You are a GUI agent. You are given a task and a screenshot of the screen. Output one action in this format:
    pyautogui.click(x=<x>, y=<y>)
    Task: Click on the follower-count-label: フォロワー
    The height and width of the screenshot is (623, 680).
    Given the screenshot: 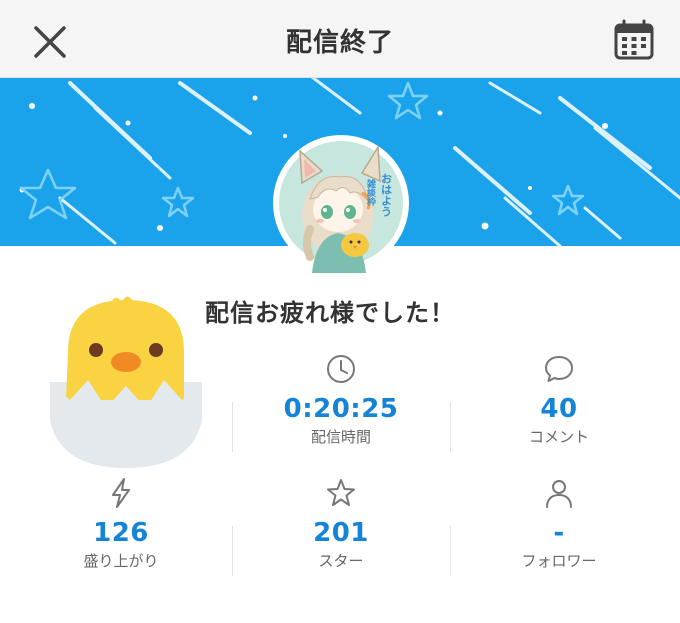 What is the action you would take?
    pyautogui.click(x=559, y=561)
    